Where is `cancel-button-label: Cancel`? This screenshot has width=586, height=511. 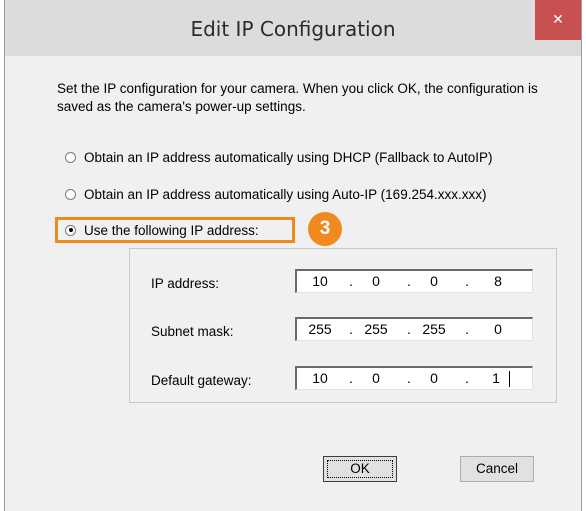
cancel-button-label: Cancel is located at coordinates (497, 468).